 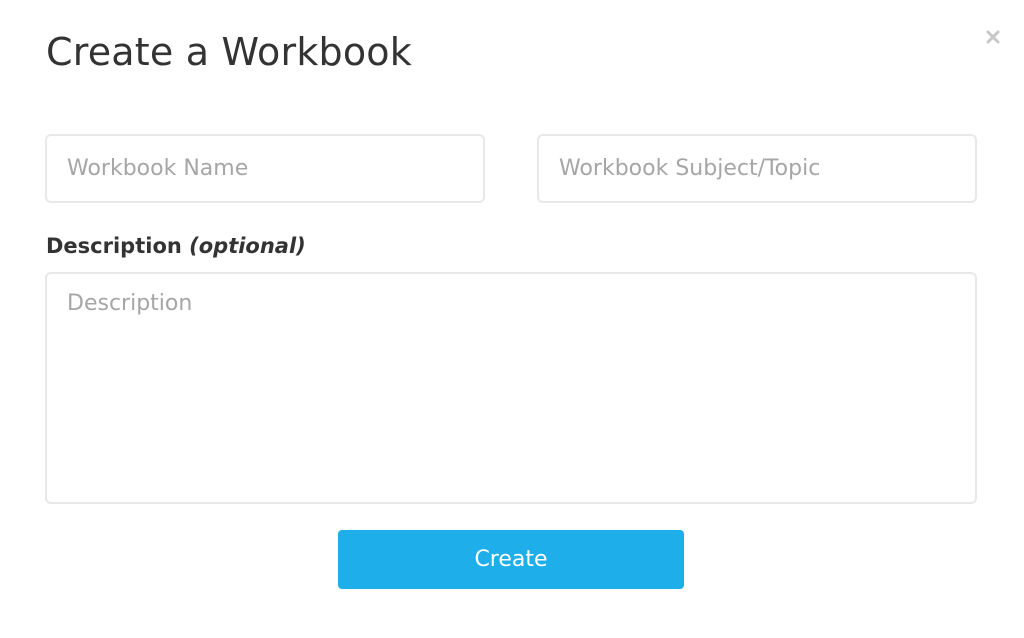 I want to click on optional-tag: (optional), so click(x=247, y=246).